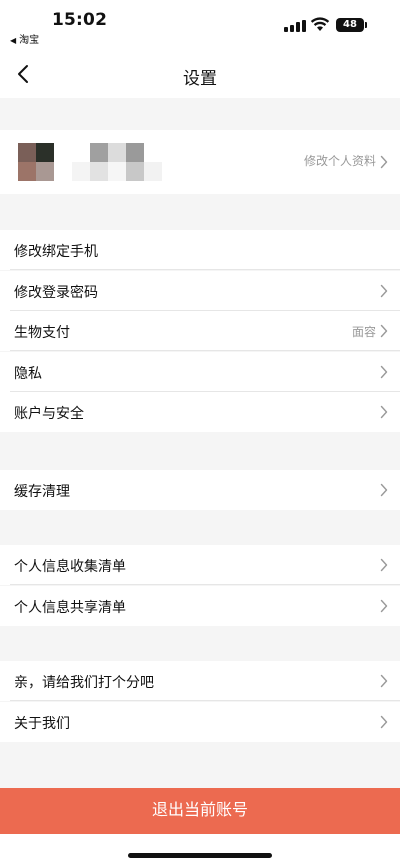 The image size is (400, 866). What do you see at coordinates (200, 681) in the screenshot?
I see `settings-row: 亲，请给我们打个分吧` at bounding box center [200, 681].